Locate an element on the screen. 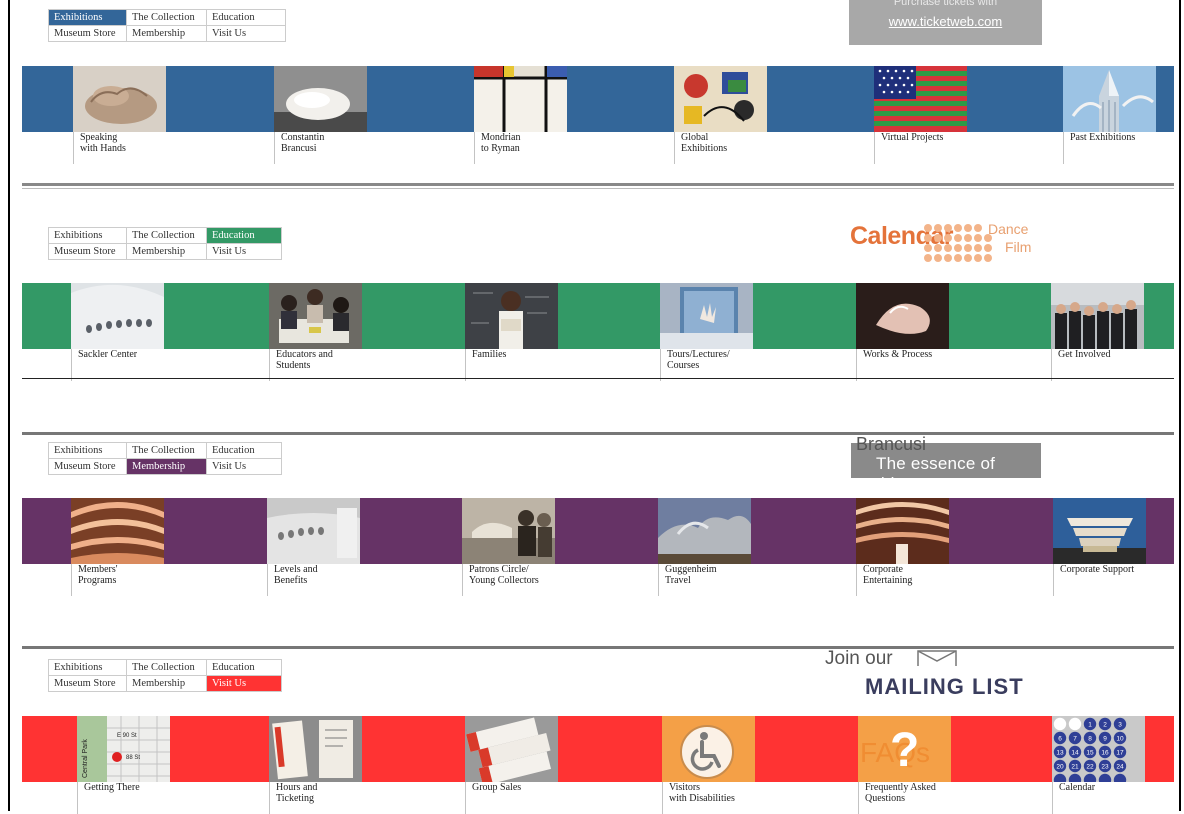 The width and height of the screenshot is (1184, 814). brancusi-promo: Brancusi The essence of things is located at coordinates (946, 463).